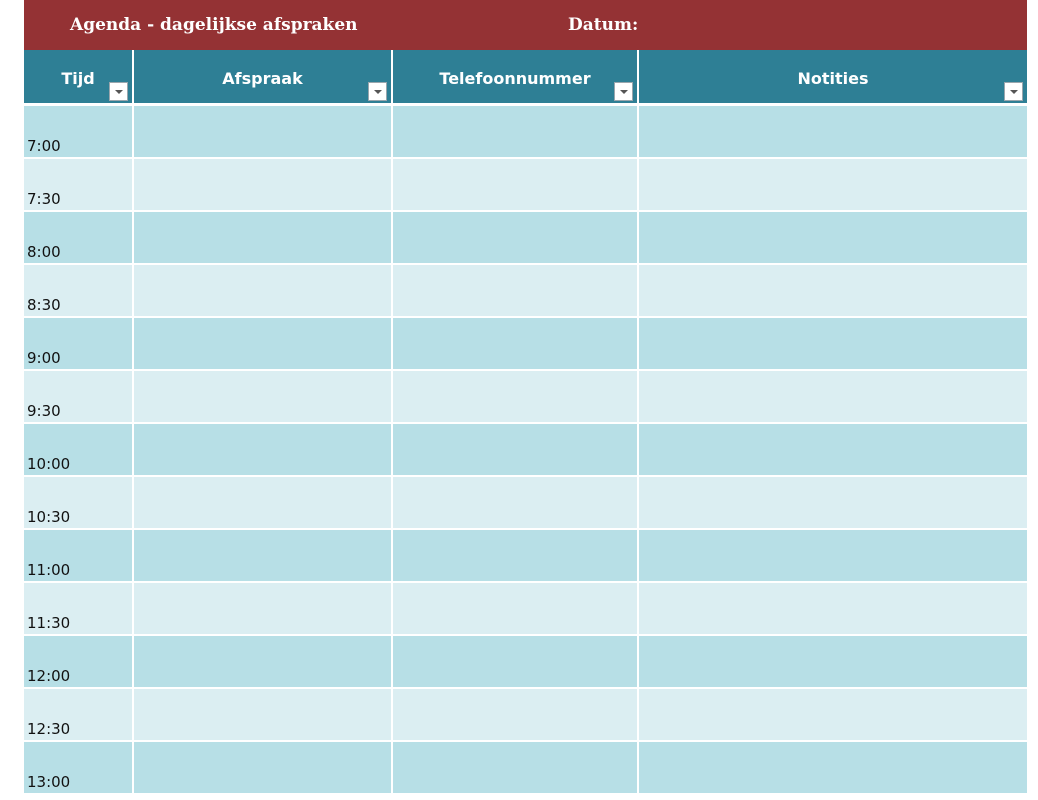 The width and height of the screenshot is (1038, 800). I want to click on table-row: 11:30, so click(525, 609).